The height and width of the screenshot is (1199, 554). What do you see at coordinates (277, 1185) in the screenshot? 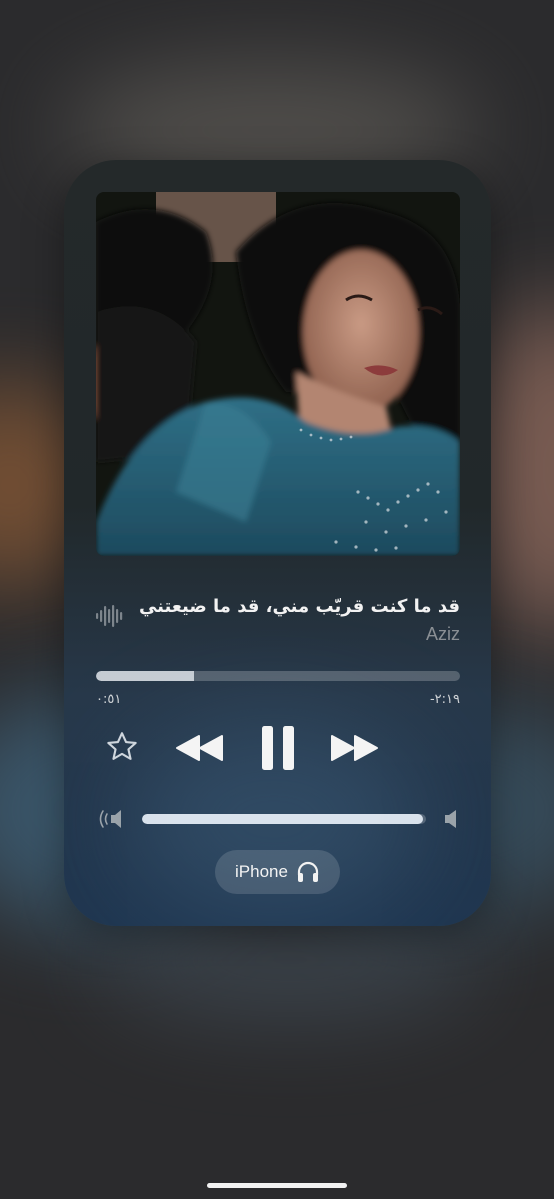
I see `home-indicator` at bounding box center [277, 1185].